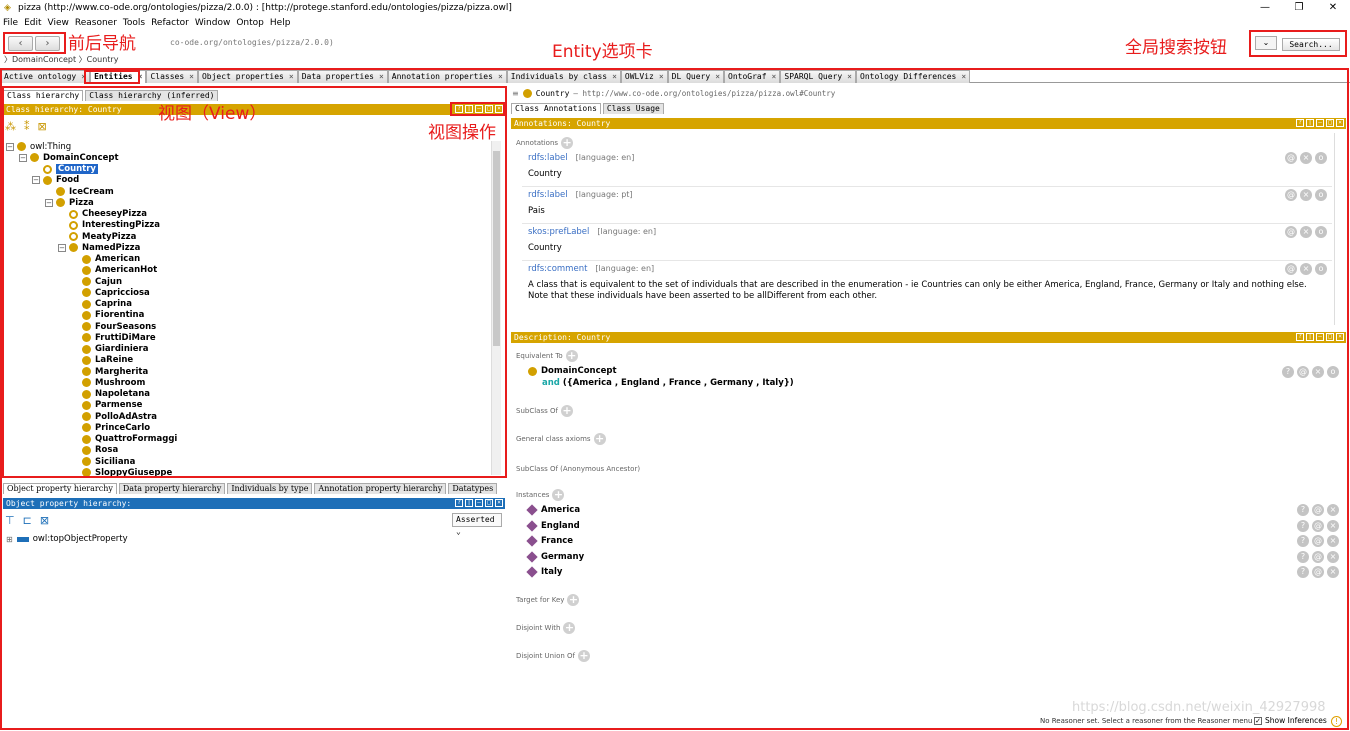 This screenshot has height=731, width=1350. What do you see at coordinates (91, 382) in the screenshot?
I see `tree-node: Mushroom` at bounding box center [91, 382].